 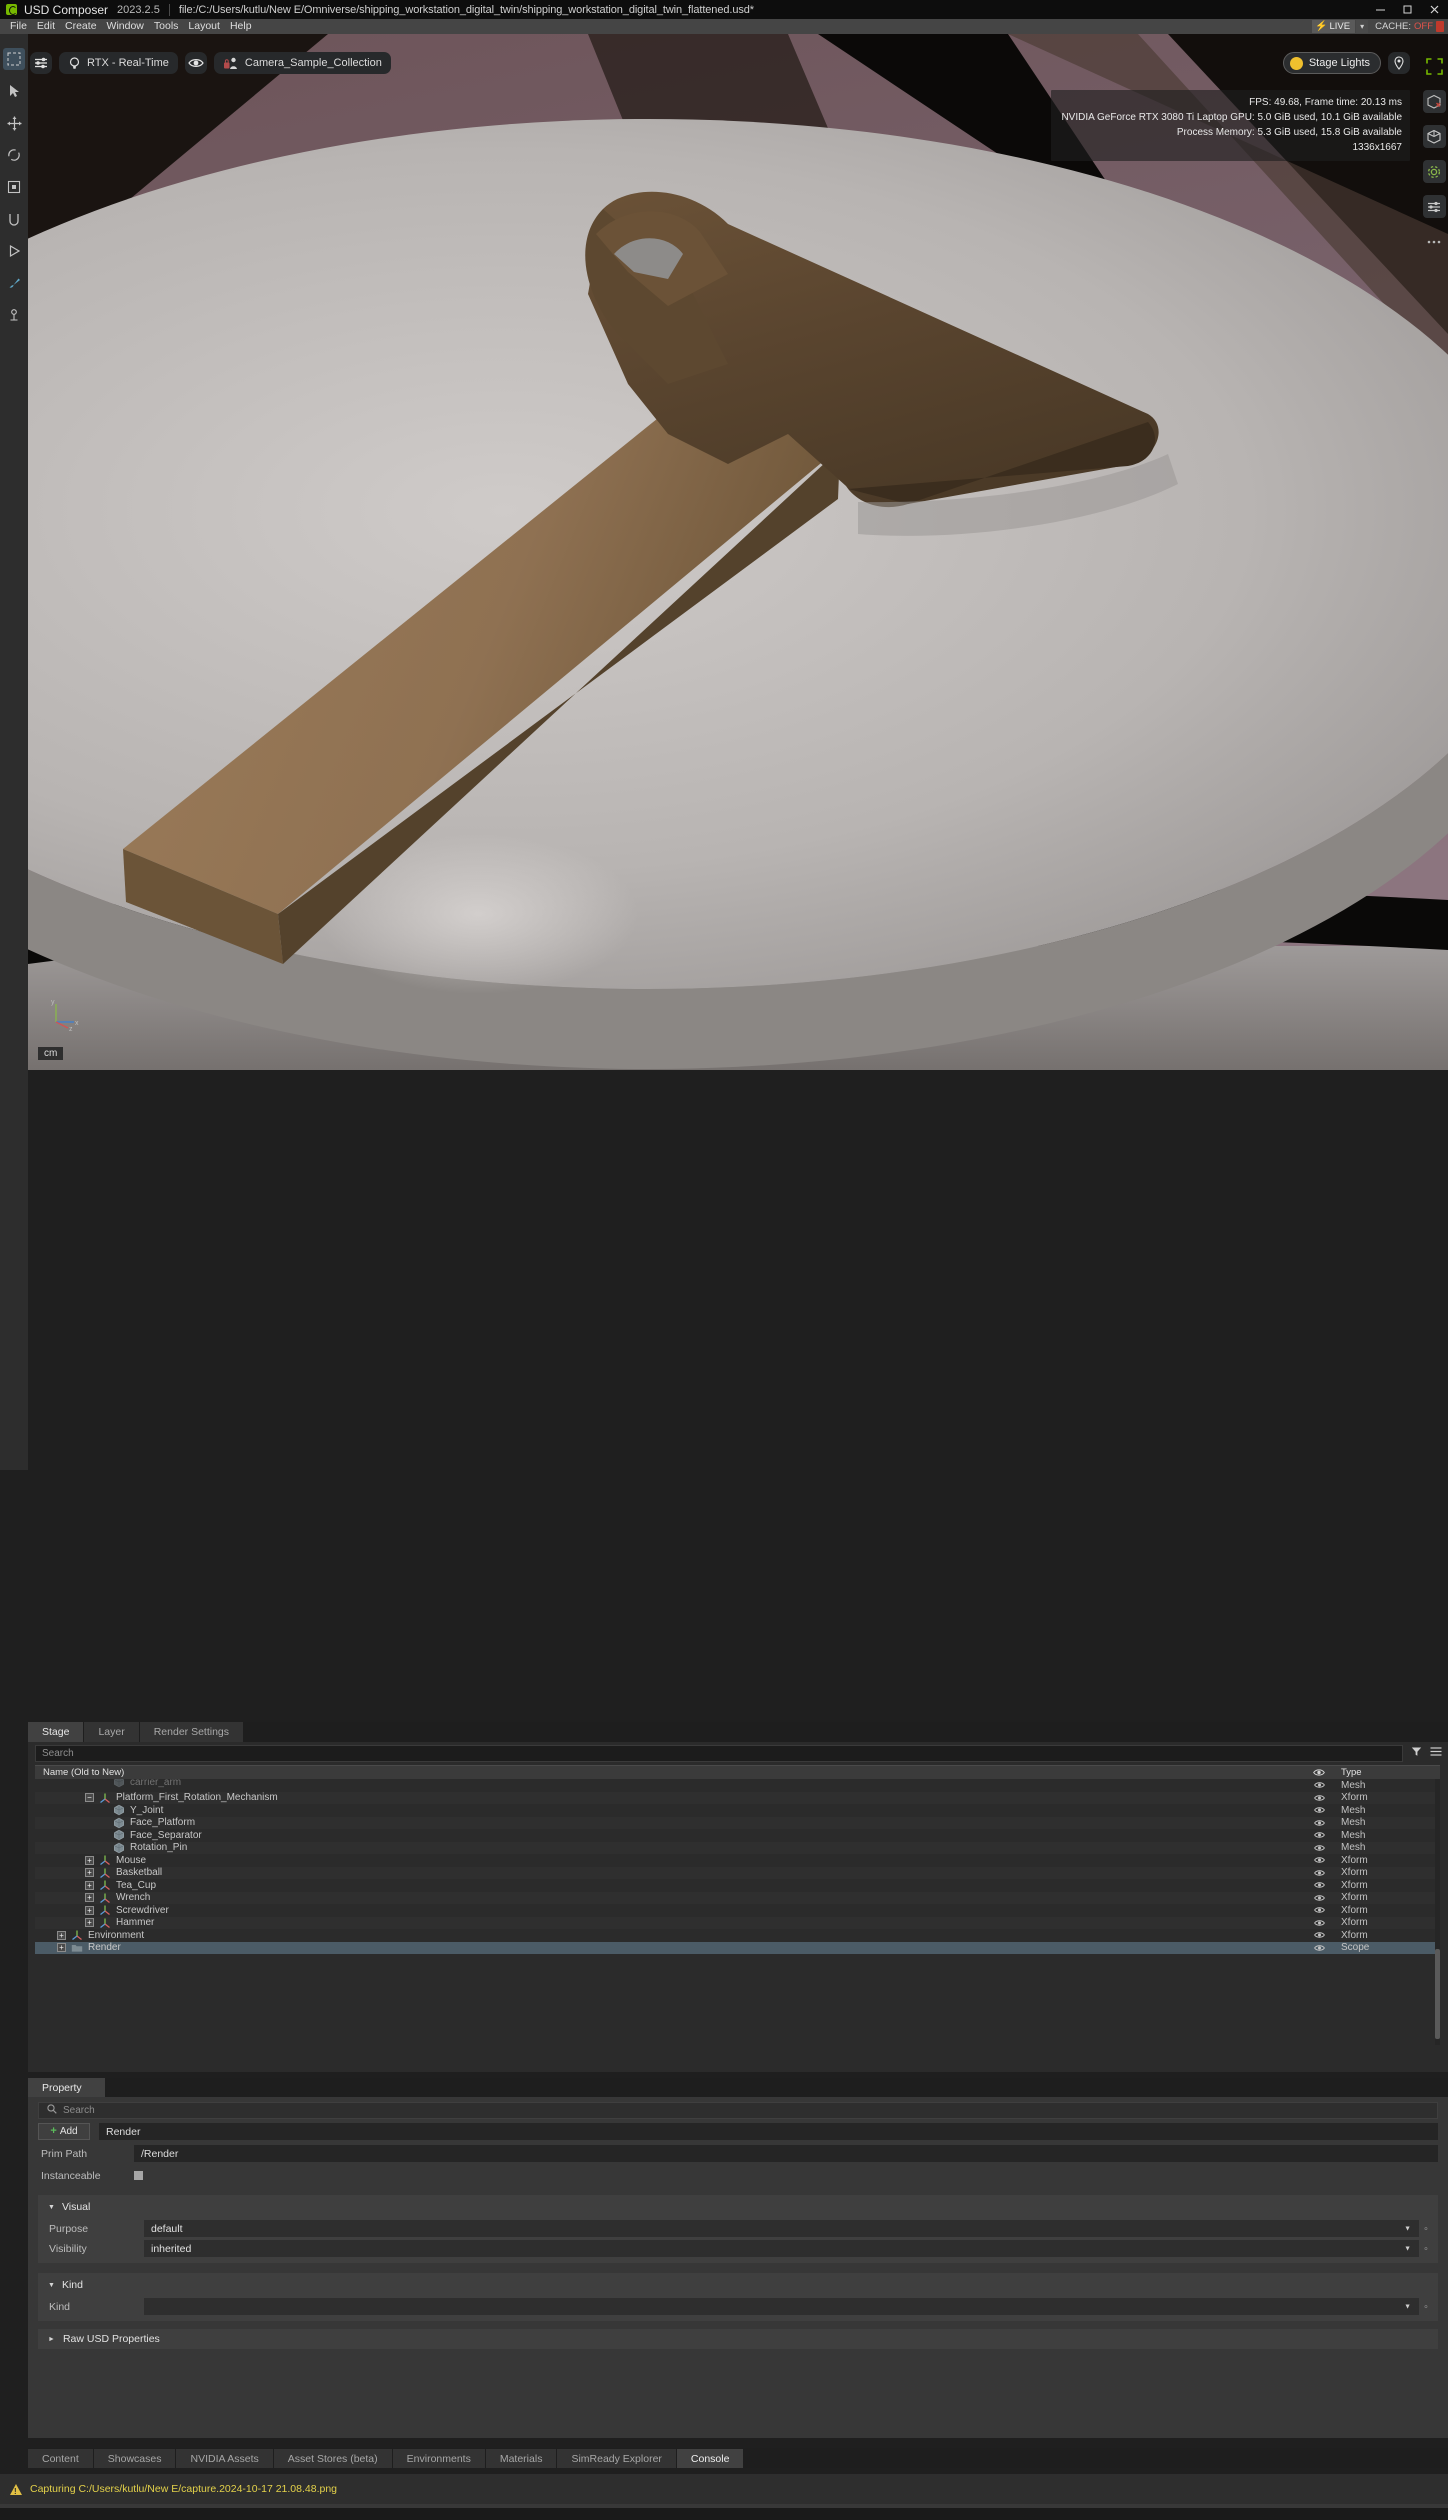 What do you see at coordinates (241, 26) in the screenshot?
I see `menu-help: Help` at bounding box center [241, 26].